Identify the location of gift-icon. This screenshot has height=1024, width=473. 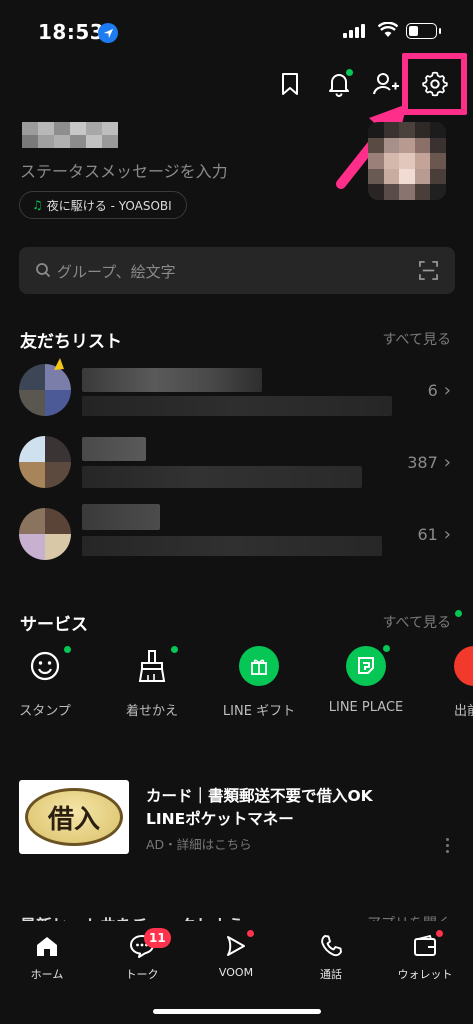
(259, 666).